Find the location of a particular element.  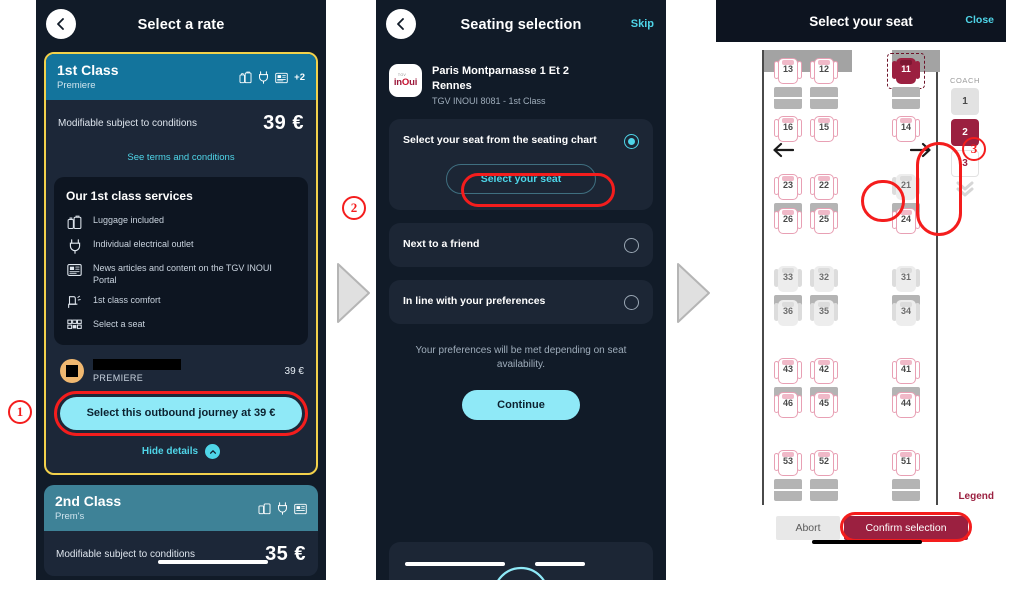

seat-21: 21 is located at coordinates (906, 187).